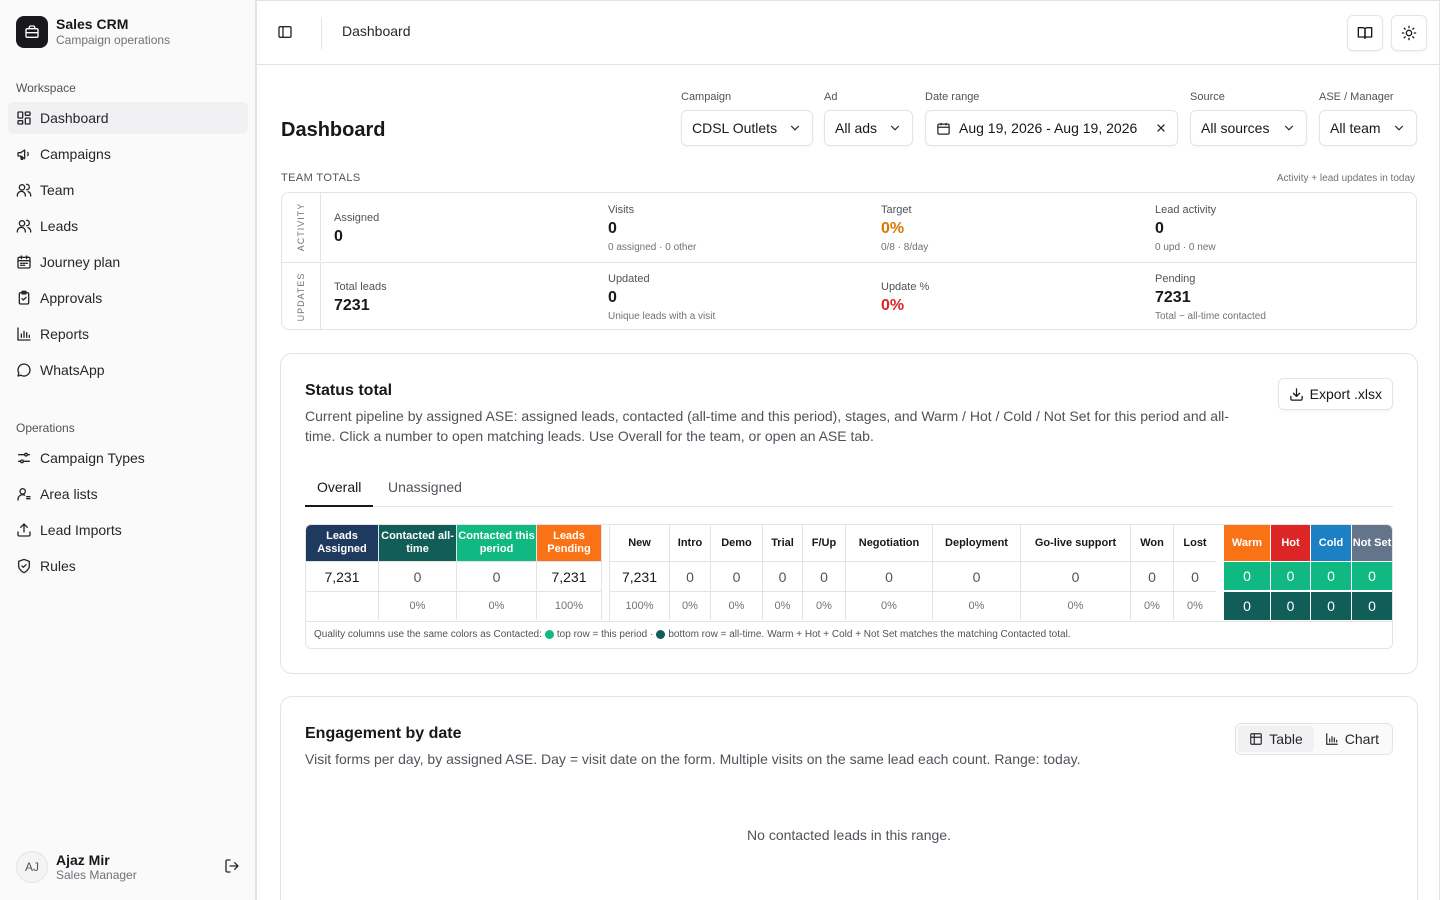 The width and height of the screenshot is (1440, 900). I want to click on filter-label: Ad, so click(831, 97).